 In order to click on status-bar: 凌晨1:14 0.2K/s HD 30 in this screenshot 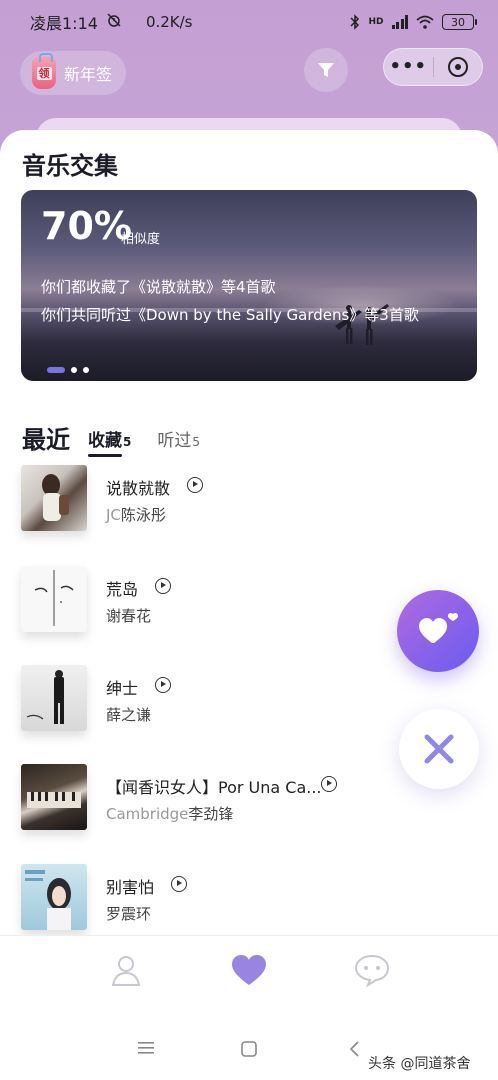, I will do `click(249, 22)`.